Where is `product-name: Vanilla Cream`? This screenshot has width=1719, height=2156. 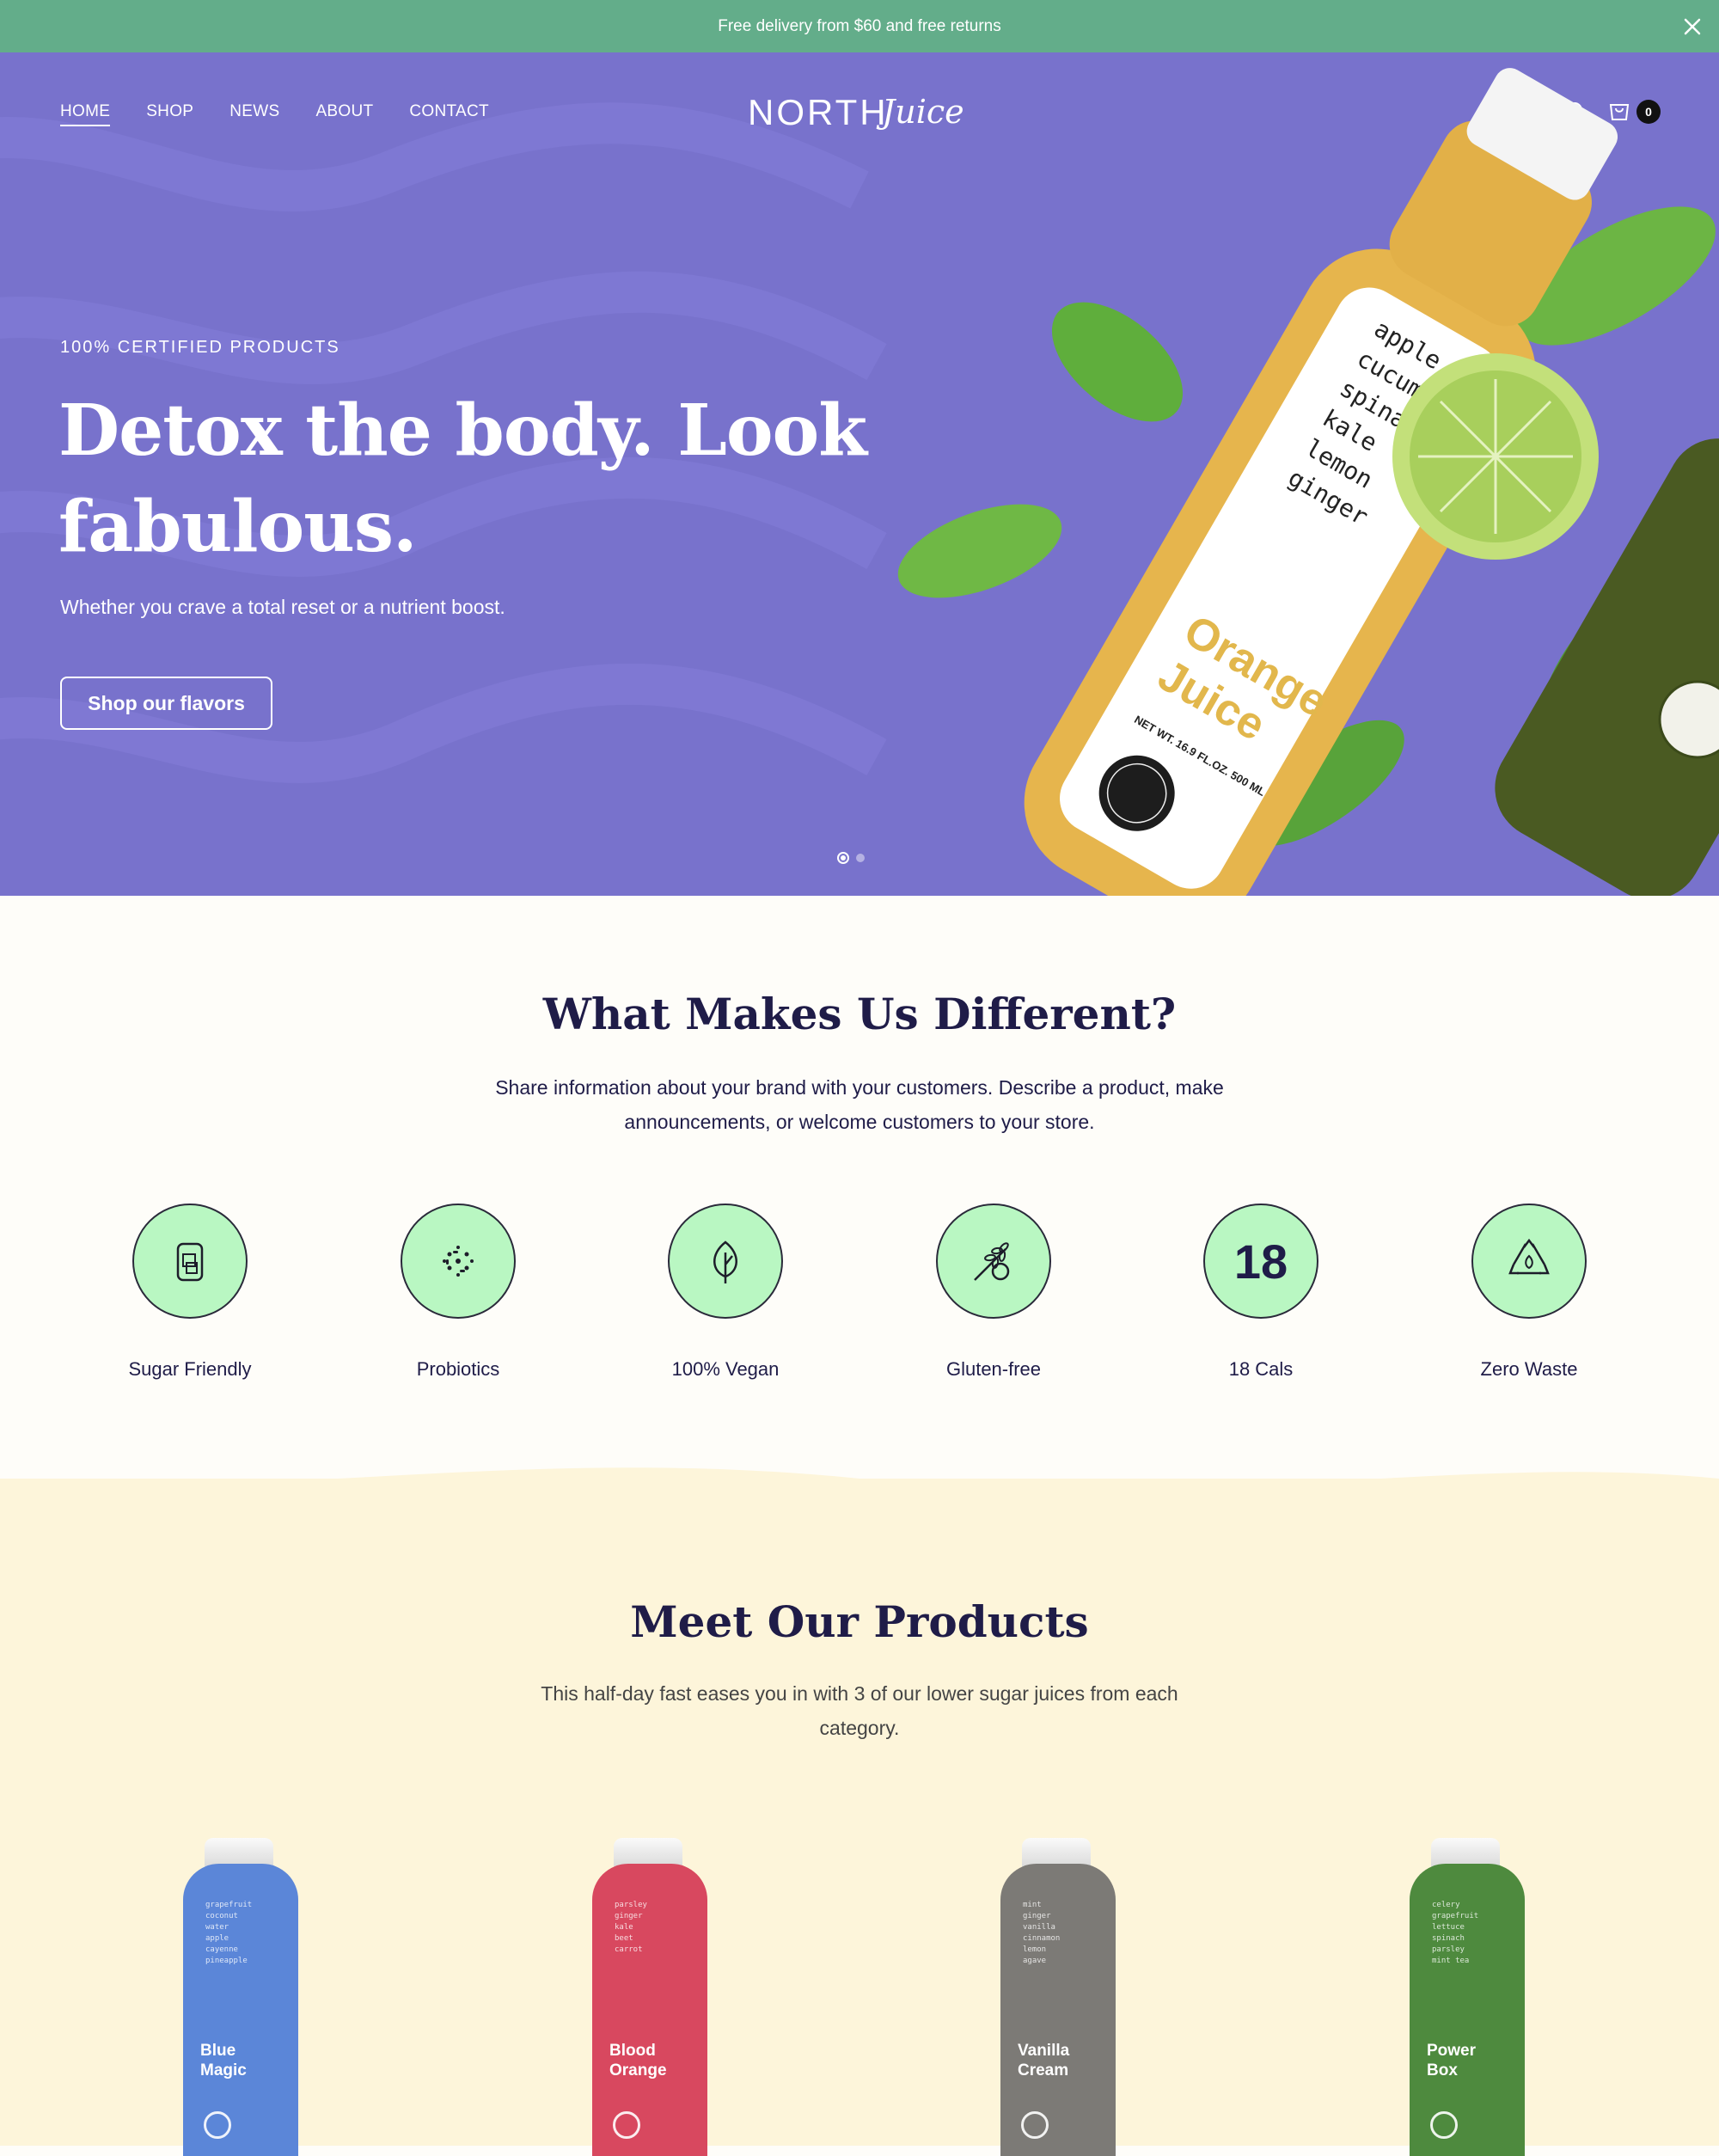
product-name: Vanilla Cream is located at coordinates (1044, 2060).